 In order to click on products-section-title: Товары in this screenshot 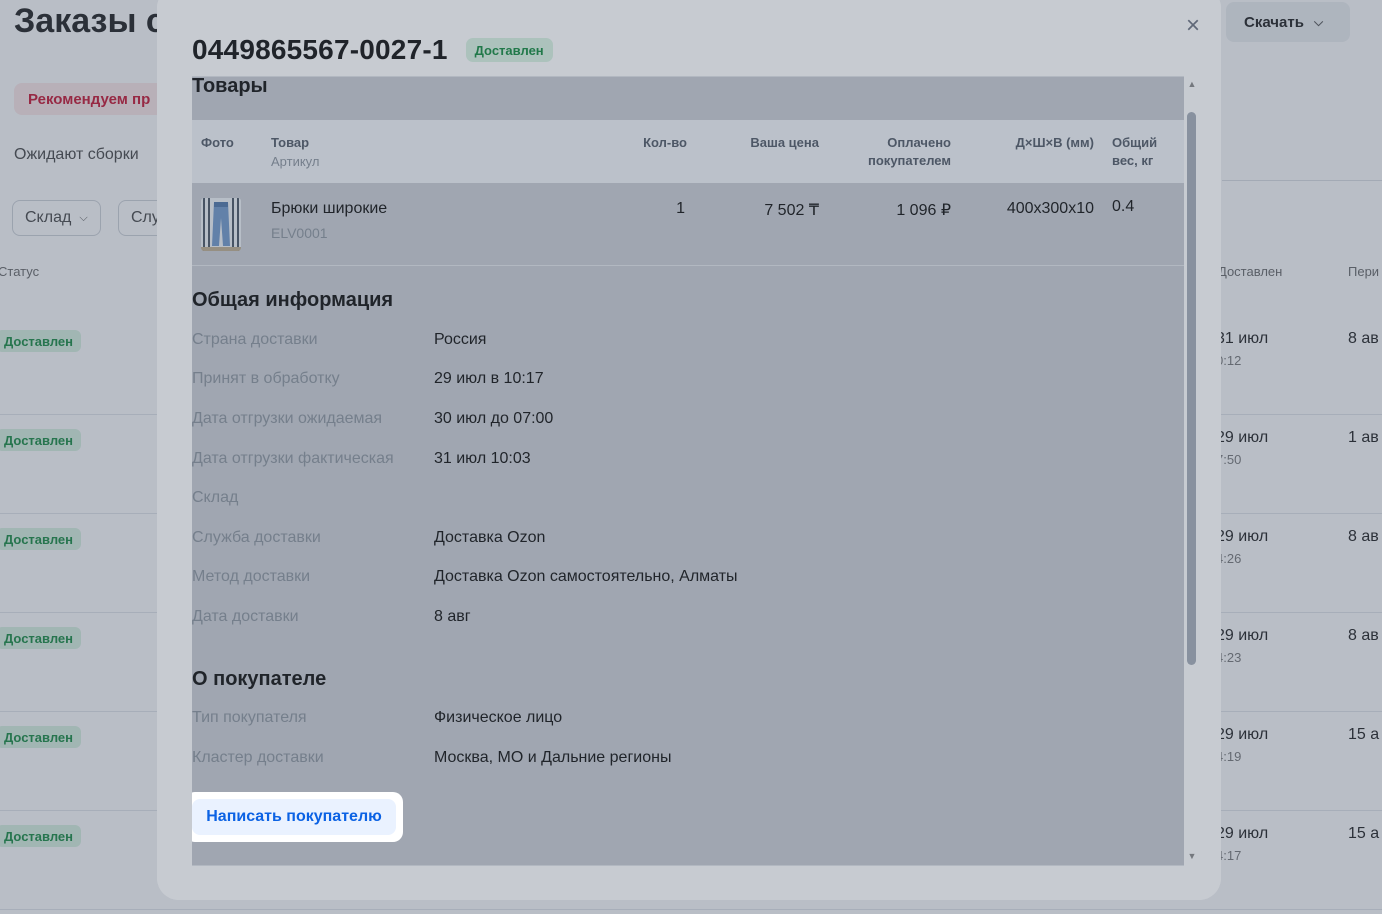, I will do `click(230, 87)`.